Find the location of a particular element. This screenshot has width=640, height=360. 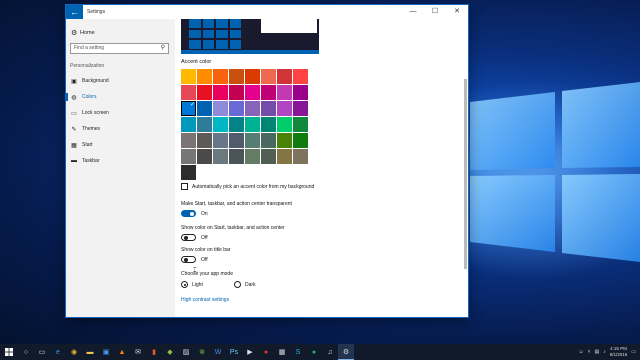

xbox-icon: ⊗ is located at coordinates (202, 352).